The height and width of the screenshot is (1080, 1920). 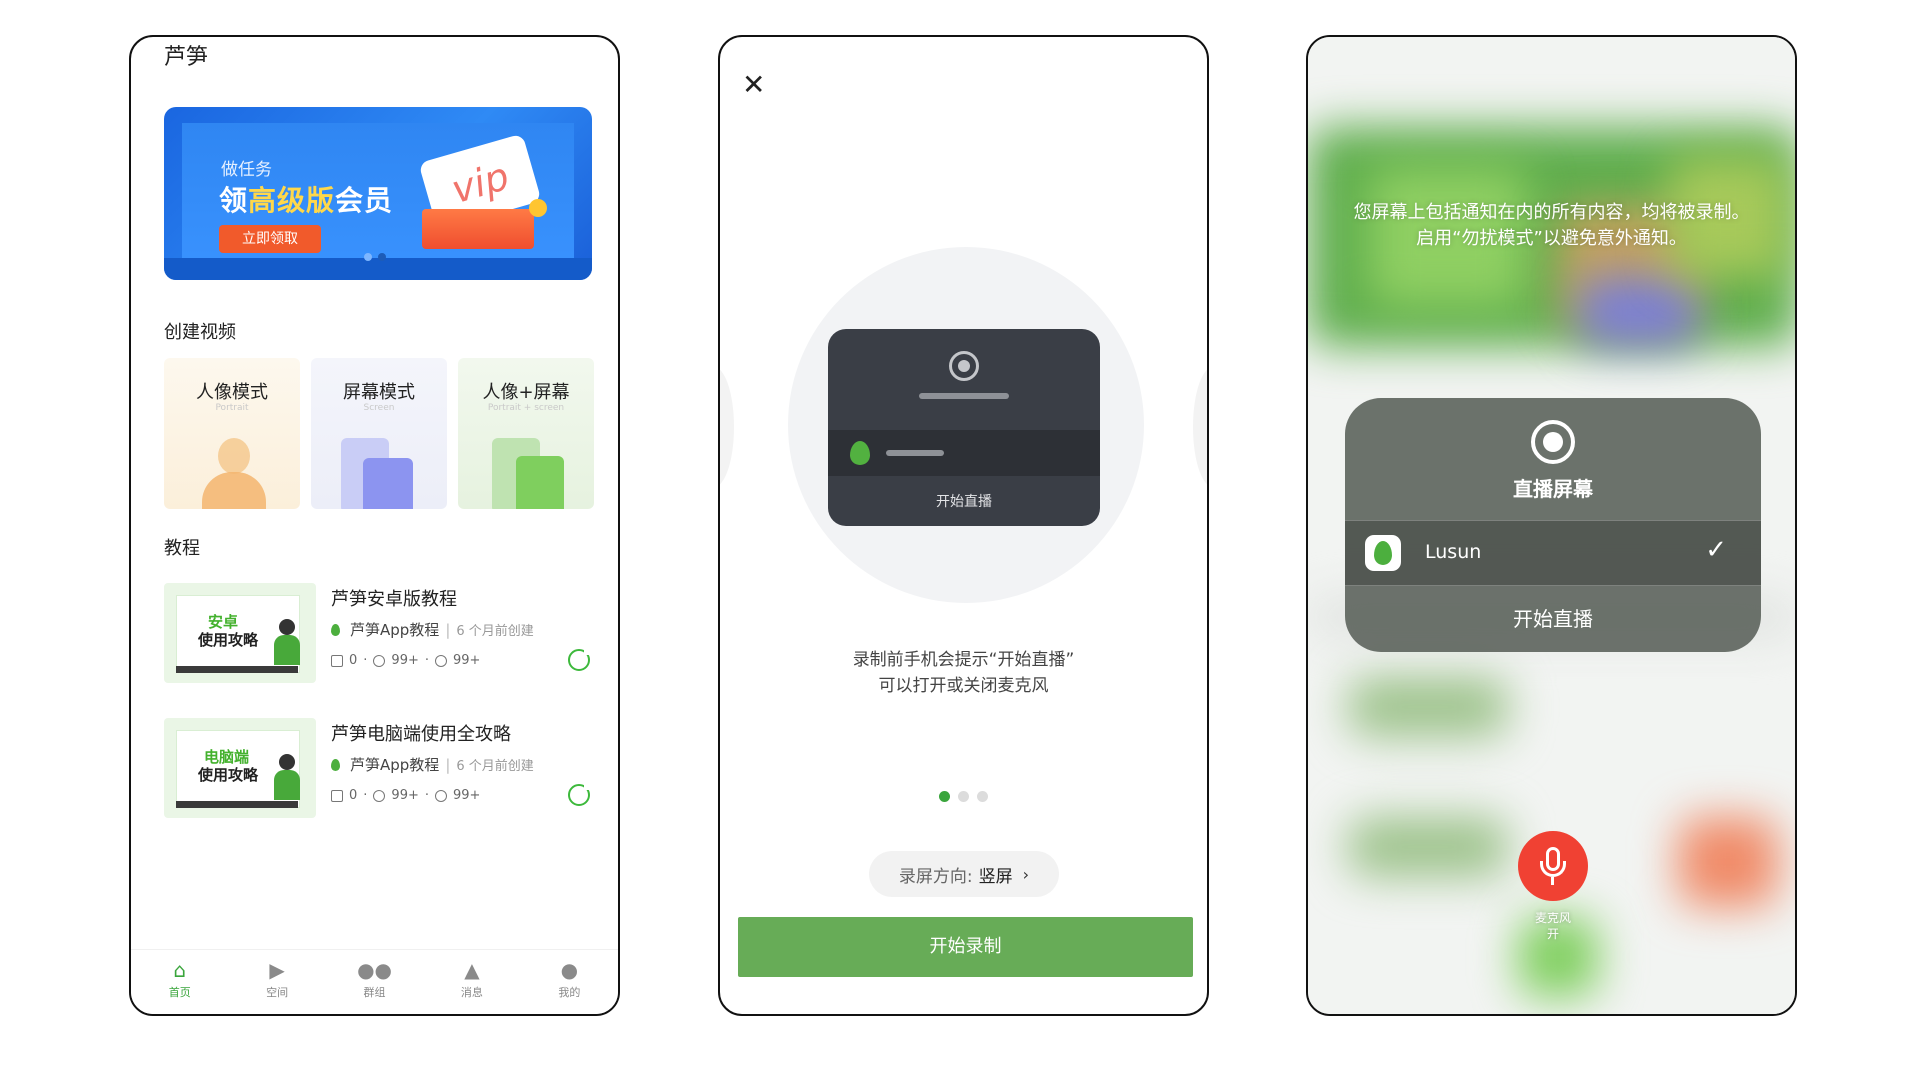 I want to click on screen-illustration, so click(x=377, y=473).